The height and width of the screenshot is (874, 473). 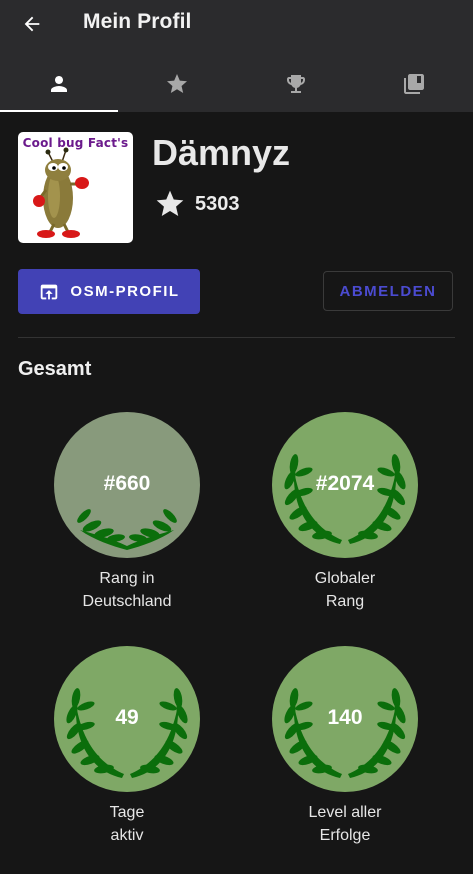 I want to click on stat-badge: 49, so click(x=127, y=719).